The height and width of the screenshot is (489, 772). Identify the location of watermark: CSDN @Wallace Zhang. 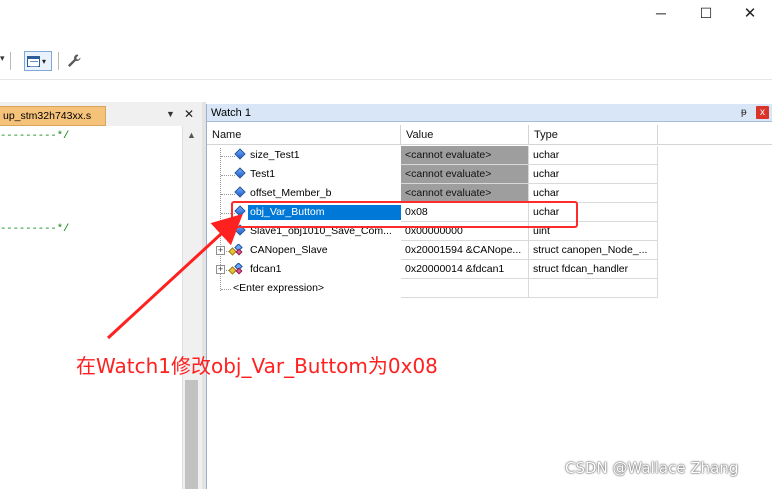
(652, 468).